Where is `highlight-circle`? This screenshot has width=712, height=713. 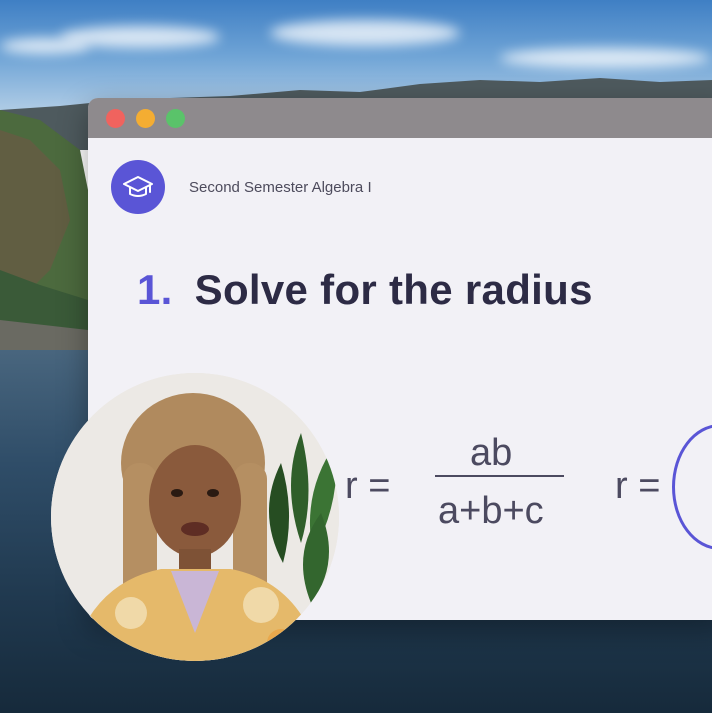 highlight-circle is located at coordinates (692, 487).